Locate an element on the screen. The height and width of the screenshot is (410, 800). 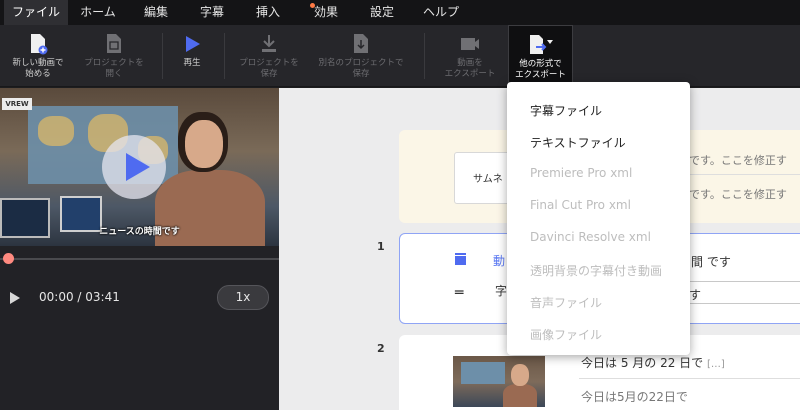
save-as-button: 別名のプロジェクトで 保存 is located at coordinates (361, 56).